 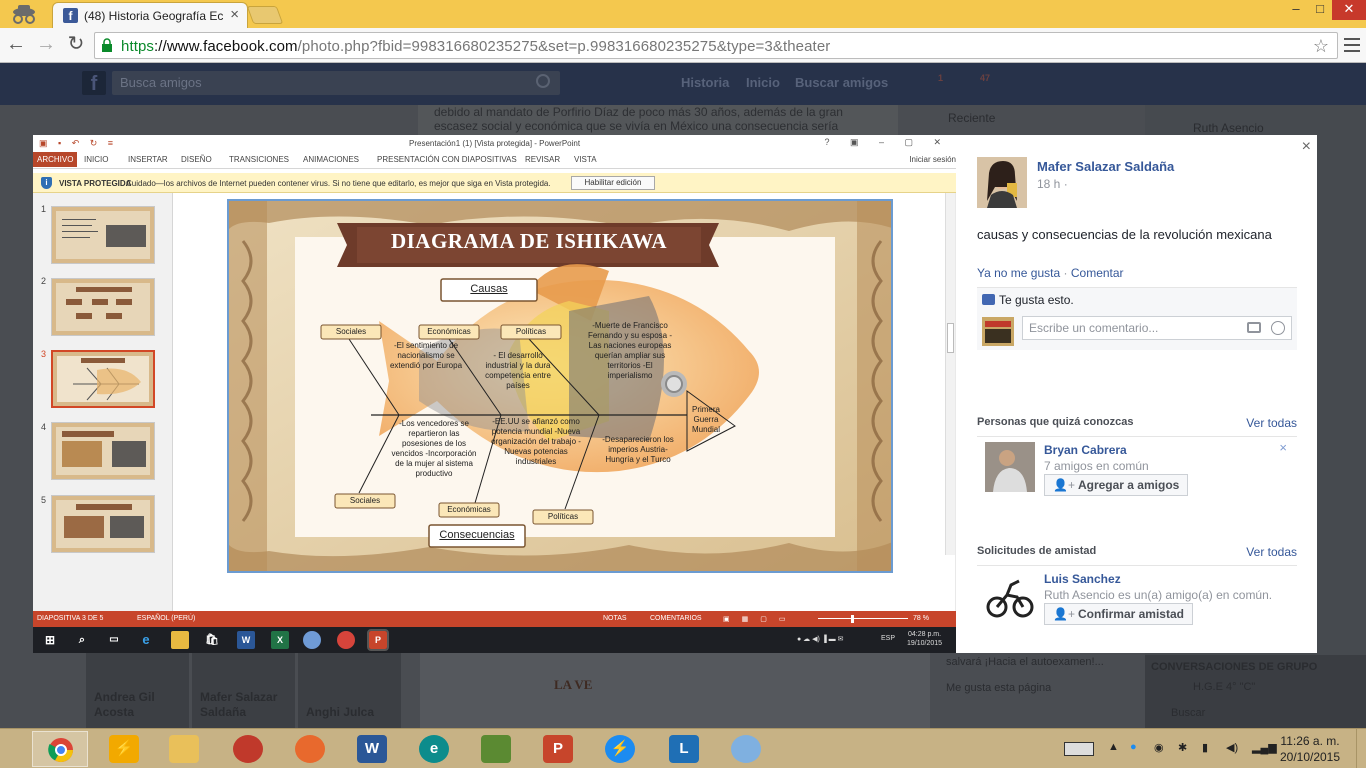 What do you see at coordinates (1159, 747) in the screenshot?
I see `network-tray-icon: ◉` at bounding box center [1159, 747].